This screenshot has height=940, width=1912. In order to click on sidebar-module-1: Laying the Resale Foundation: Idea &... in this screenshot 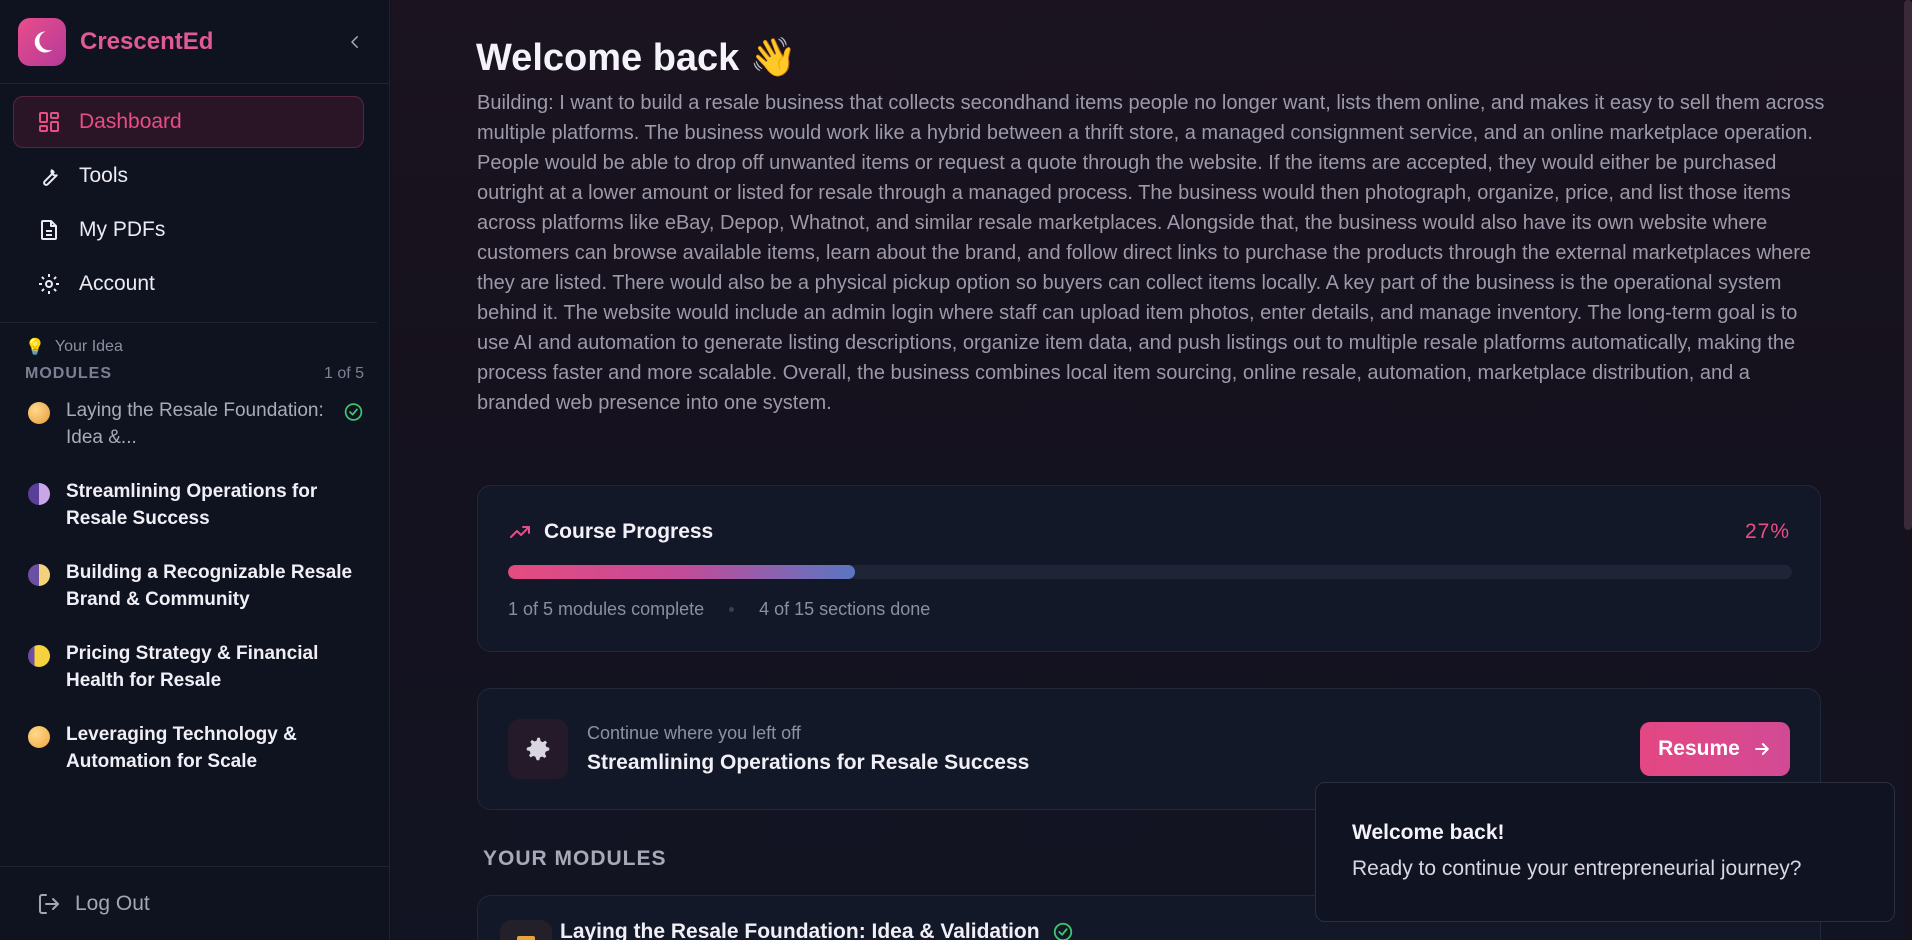, I will do `click(194, 437)`.